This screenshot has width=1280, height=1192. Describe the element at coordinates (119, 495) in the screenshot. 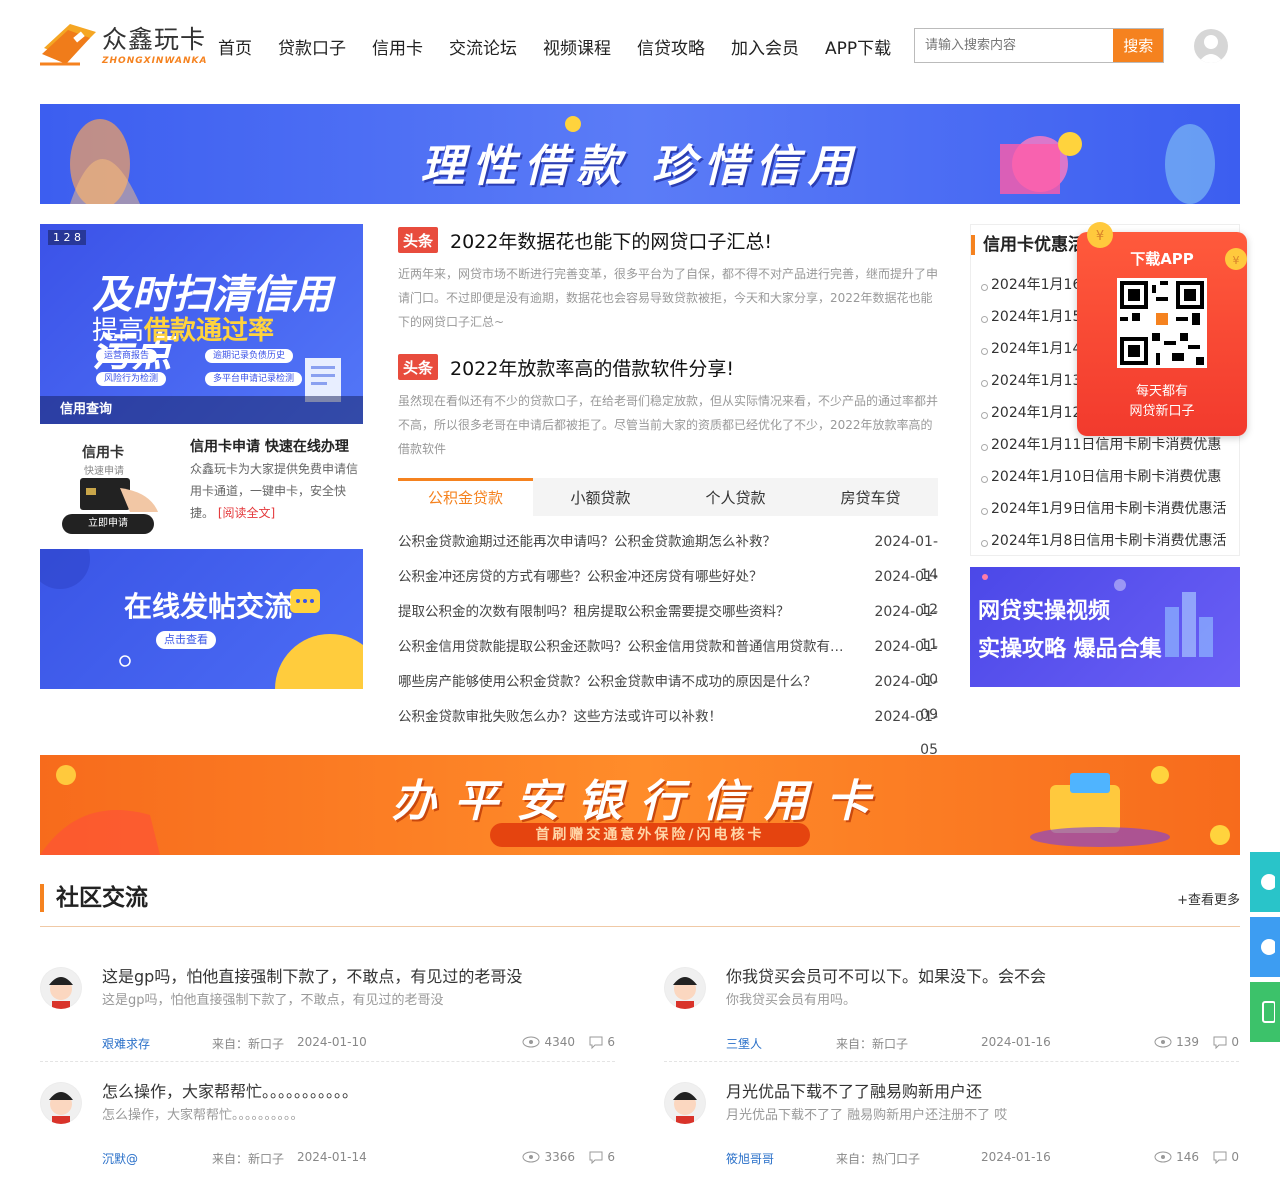

I see `bank-card-icon` at that location.